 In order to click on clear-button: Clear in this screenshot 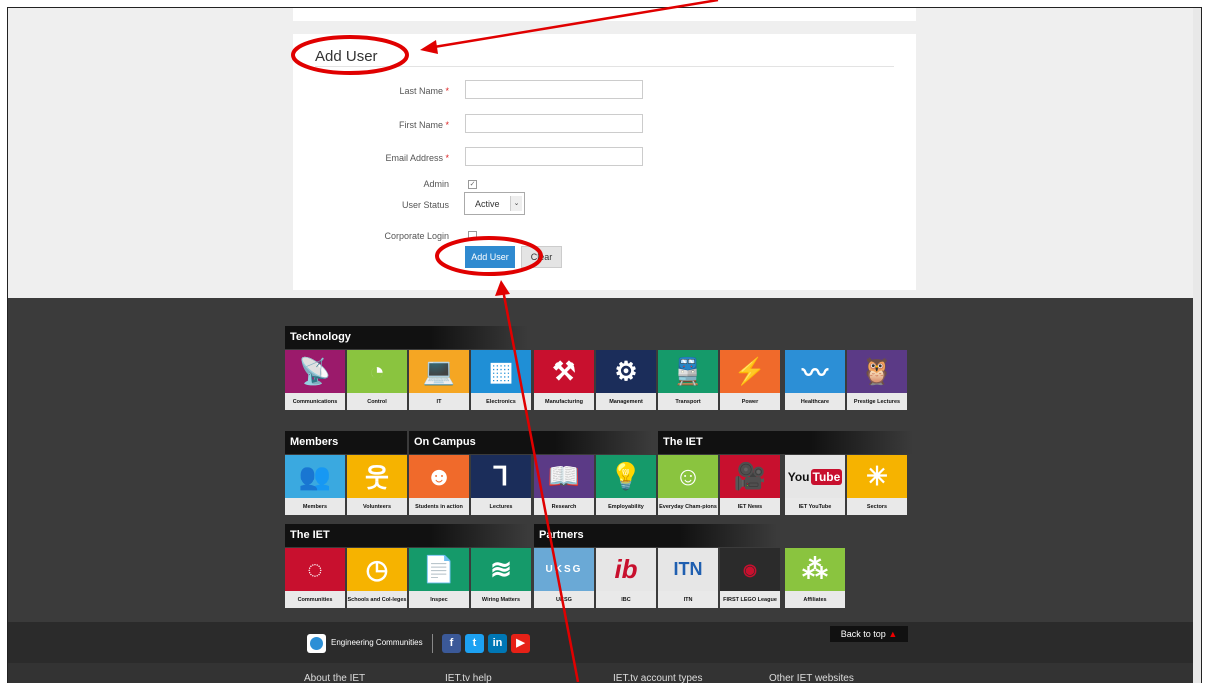, I will do `click(541, 257)`.